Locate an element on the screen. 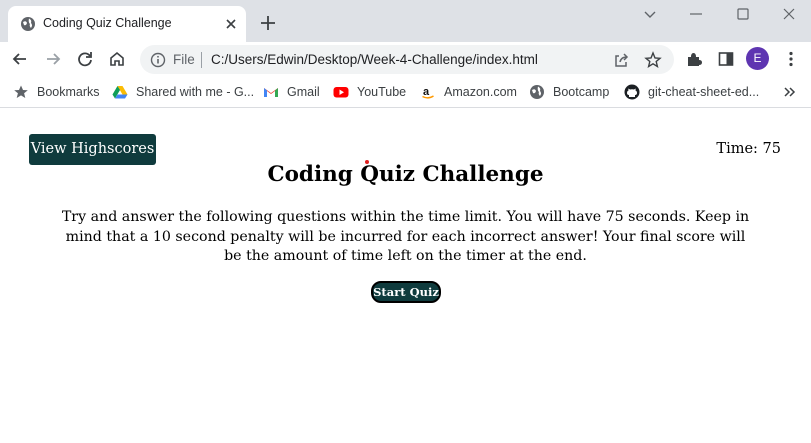  amazon-icon: a is located at coordinates (428, 92).